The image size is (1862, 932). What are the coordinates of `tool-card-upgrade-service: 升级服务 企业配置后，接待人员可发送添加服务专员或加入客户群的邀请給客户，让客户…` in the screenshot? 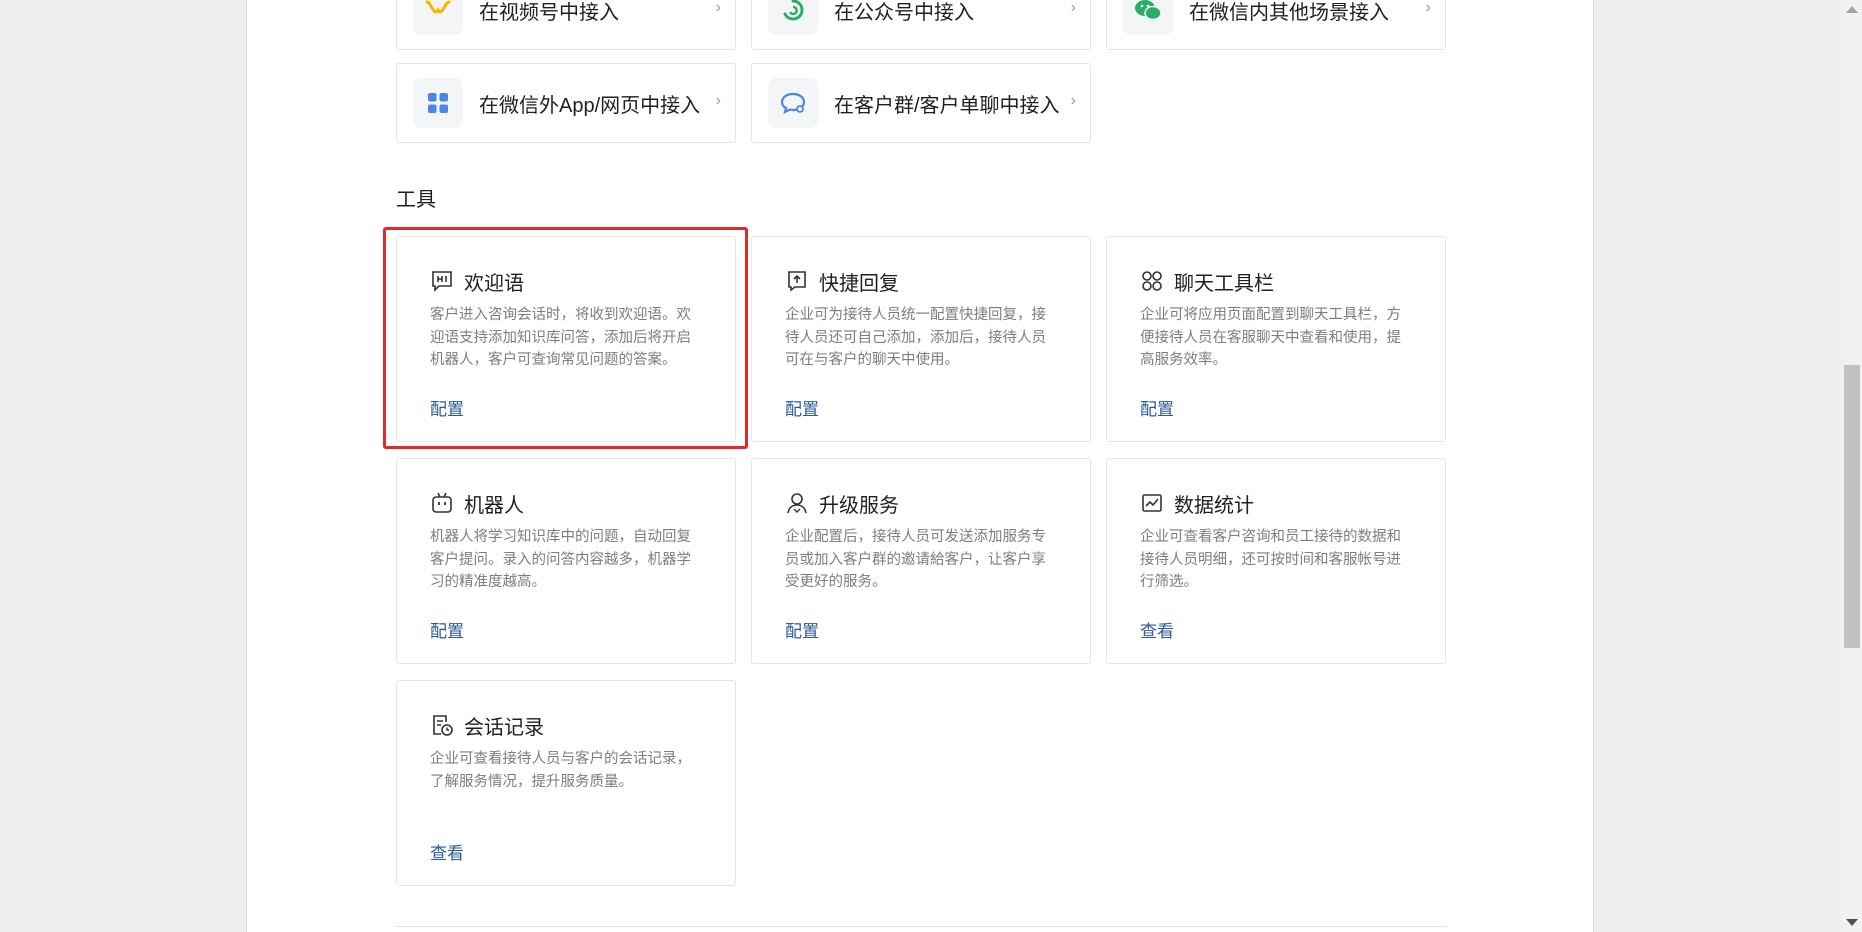 It's located at (921, 561).